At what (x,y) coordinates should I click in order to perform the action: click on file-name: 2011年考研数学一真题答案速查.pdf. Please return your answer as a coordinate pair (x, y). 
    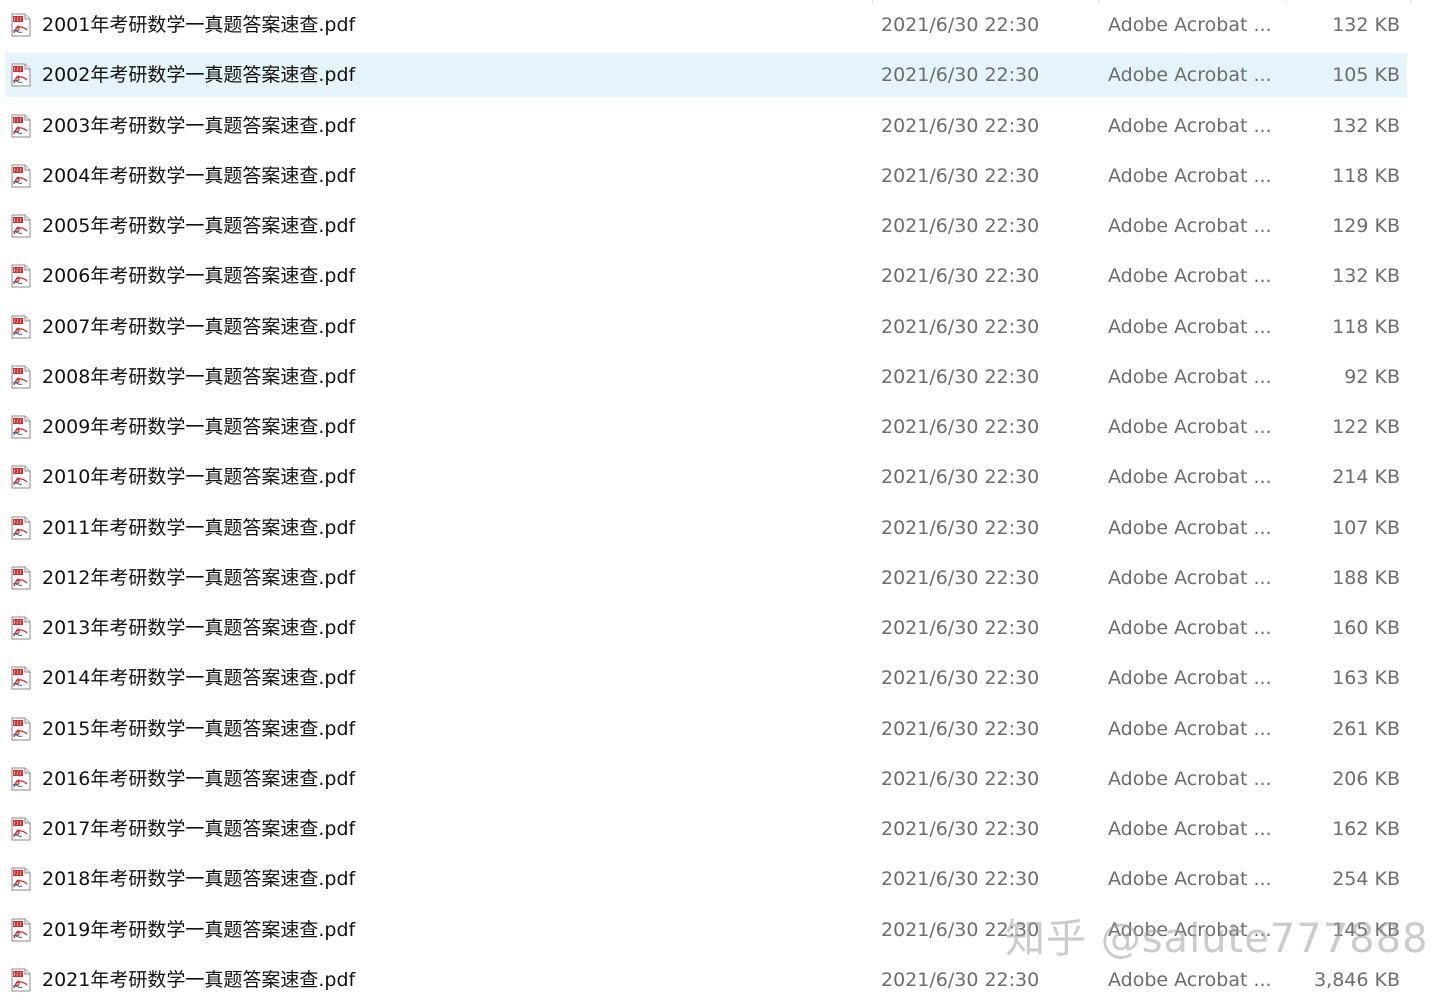
    Looking at the image, I should click on (199, 528).